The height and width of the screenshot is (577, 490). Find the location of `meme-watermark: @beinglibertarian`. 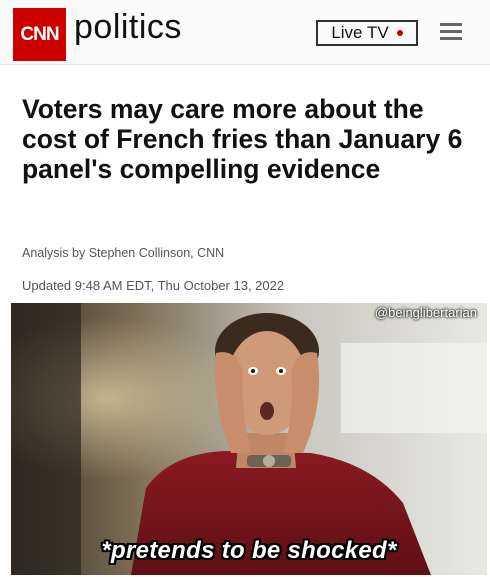

meme-watermark: @beinglibertarian is located at coordinates (425, 312).